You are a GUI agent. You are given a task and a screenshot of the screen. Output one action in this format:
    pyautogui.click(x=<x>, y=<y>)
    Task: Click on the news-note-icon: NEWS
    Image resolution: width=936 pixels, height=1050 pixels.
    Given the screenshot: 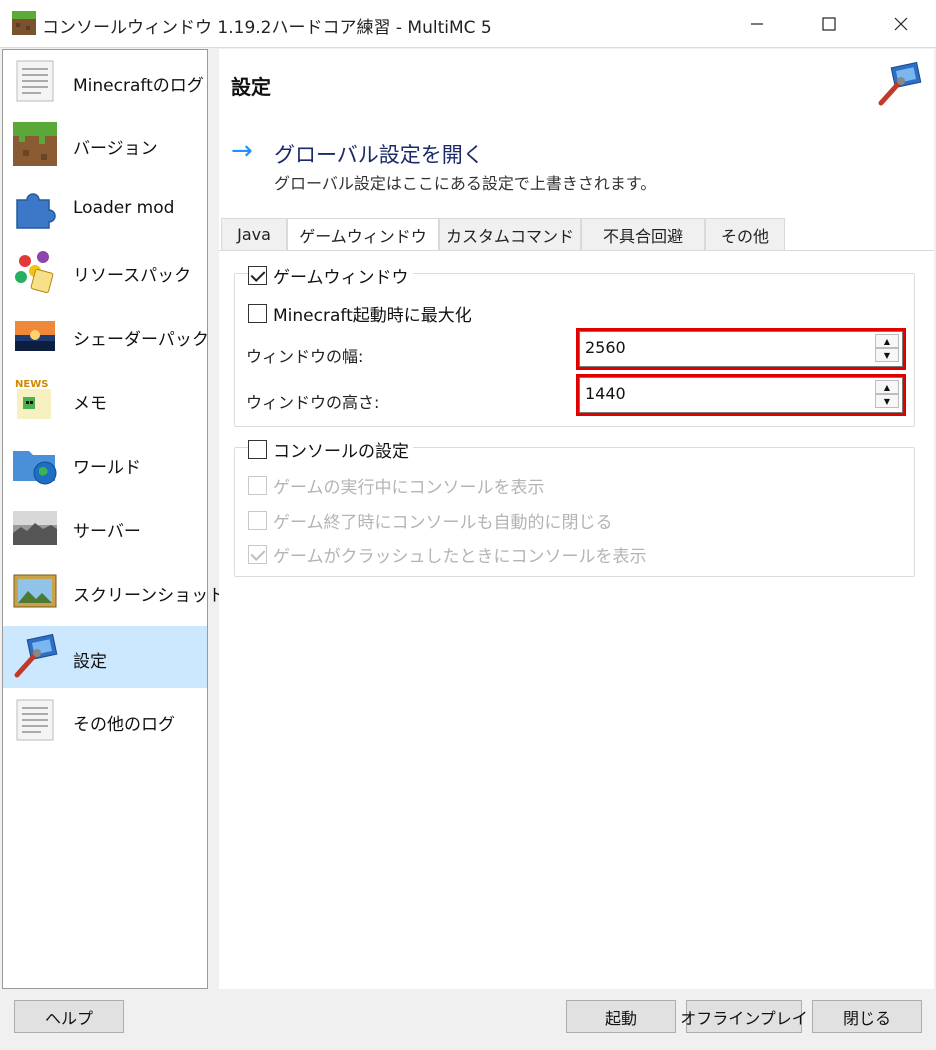 What is the action you would take?
    pyautogui.click(x=33, y=399)
    